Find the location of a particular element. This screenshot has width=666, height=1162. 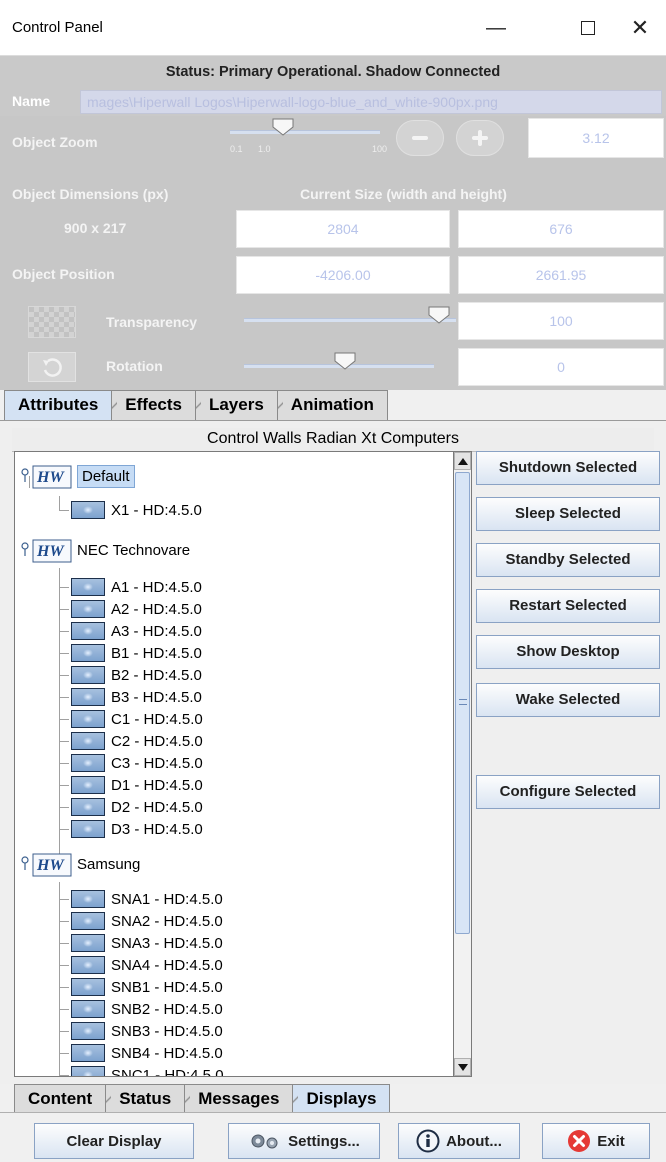

scroll-down-button is located at coordinates (462, 1067).